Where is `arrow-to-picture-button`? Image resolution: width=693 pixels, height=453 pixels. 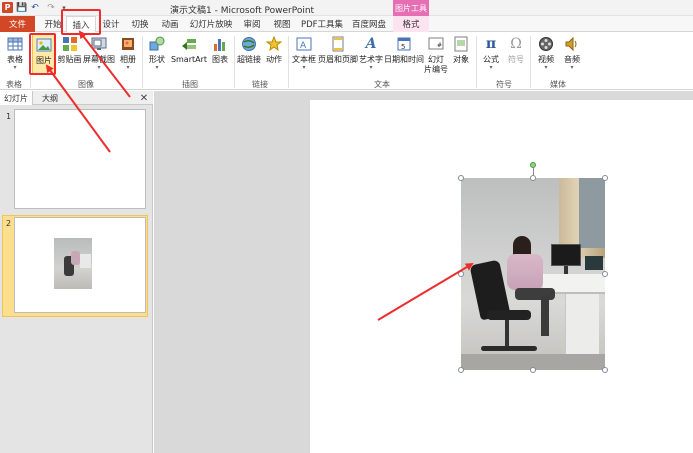 arrow-to-picture-button is located at coordinates (78, 108).